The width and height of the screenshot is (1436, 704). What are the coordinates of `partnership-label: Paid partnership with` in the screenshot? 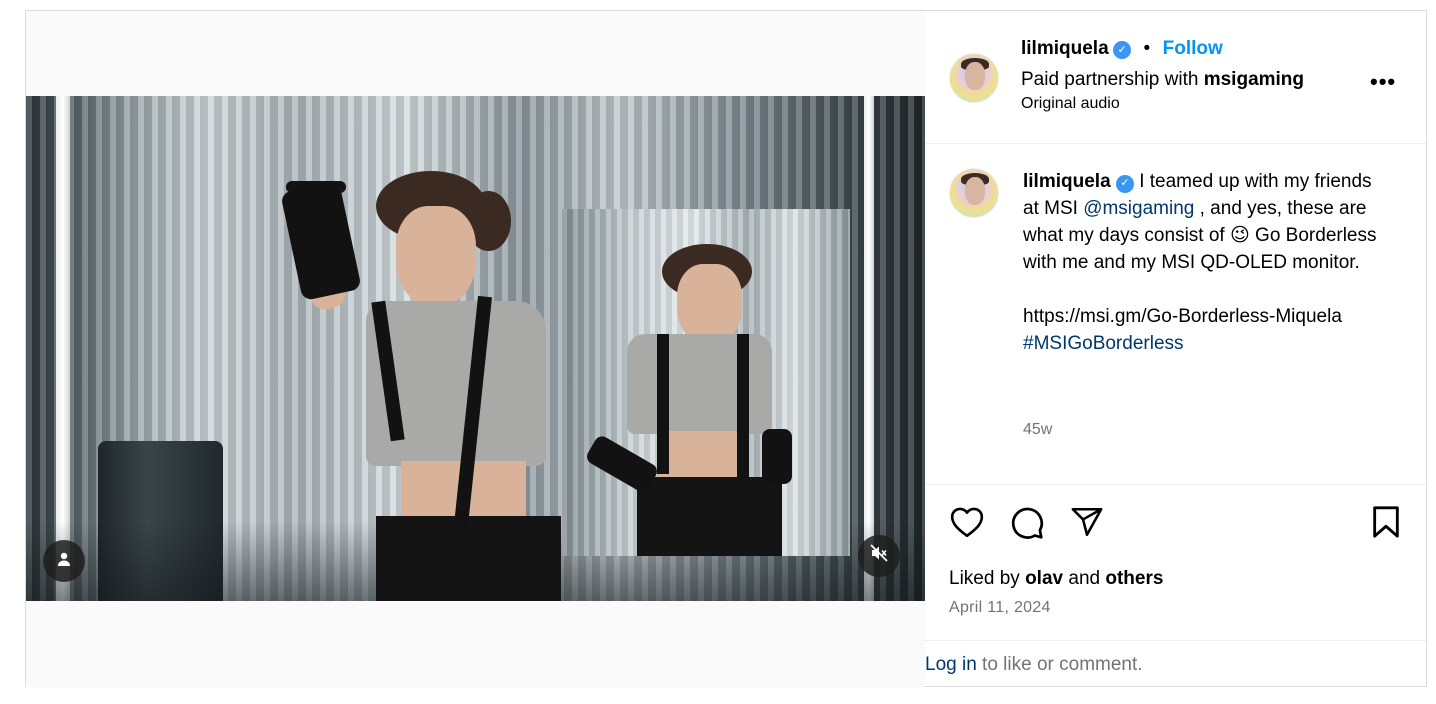 It's located at (1110, 79).